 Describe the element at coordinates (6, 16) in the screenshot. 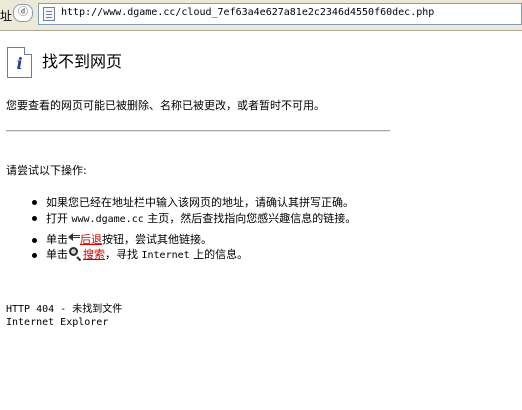

I see `address-label: 址` at that location.